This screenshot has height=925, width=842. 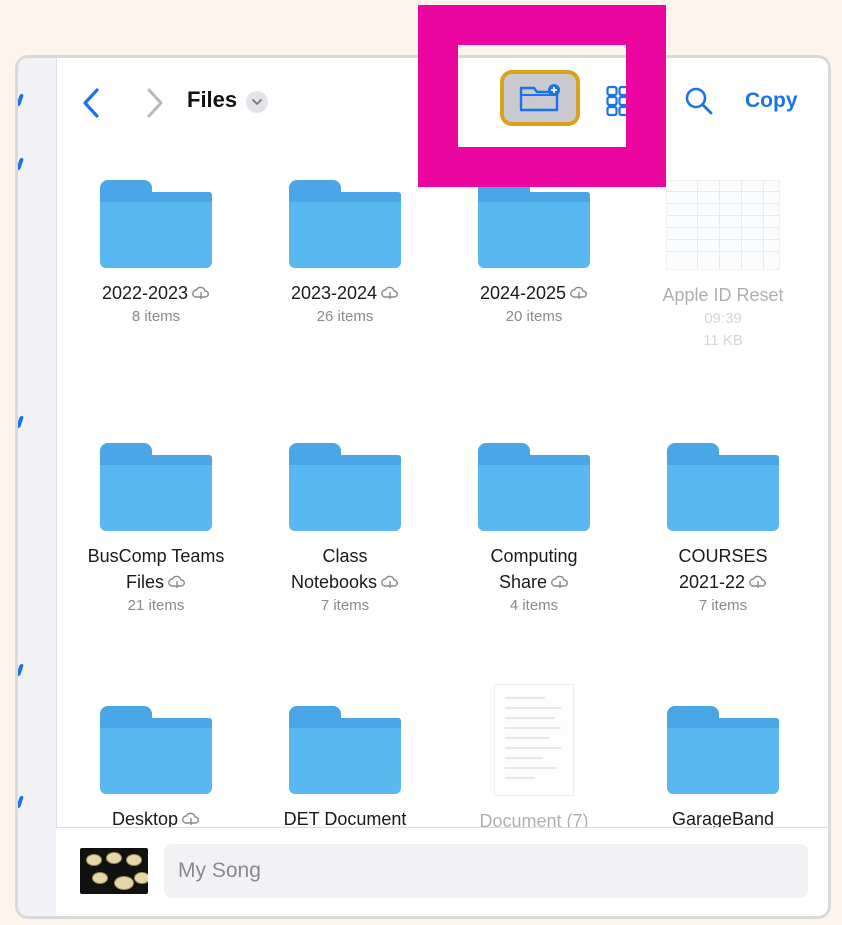 What do you see at coordinates (723, 295) in the screenshot?
I see `item-name: Apple ID Reset` at bounding box center [723, 295].